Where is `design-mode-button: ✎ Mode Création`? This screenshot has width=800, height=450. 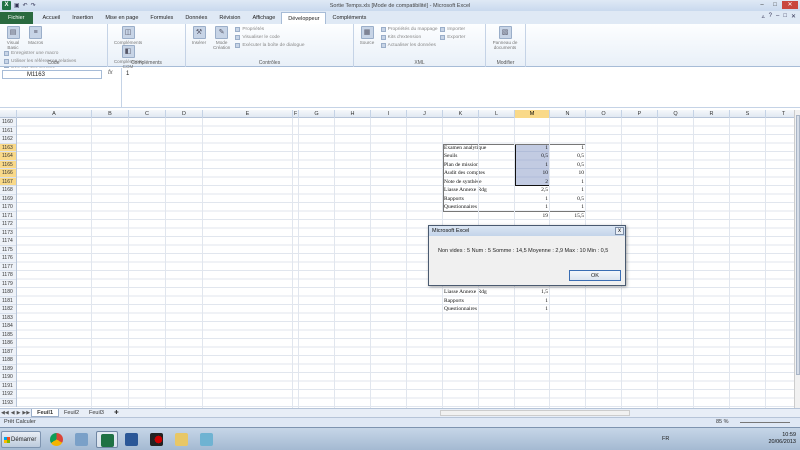
design-mode-button: ✎ Mode Création is located at coordinates (222, 38).